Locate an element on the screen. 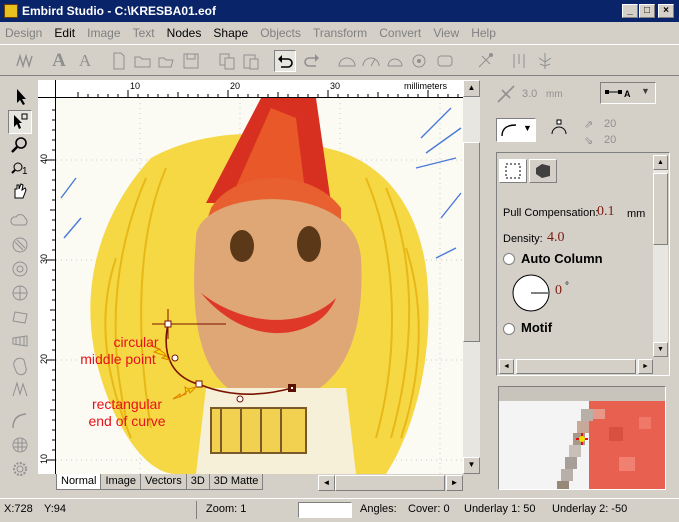 This screenshot has width=679, height=522. open-file-icon is located at coordinates (143, 61).